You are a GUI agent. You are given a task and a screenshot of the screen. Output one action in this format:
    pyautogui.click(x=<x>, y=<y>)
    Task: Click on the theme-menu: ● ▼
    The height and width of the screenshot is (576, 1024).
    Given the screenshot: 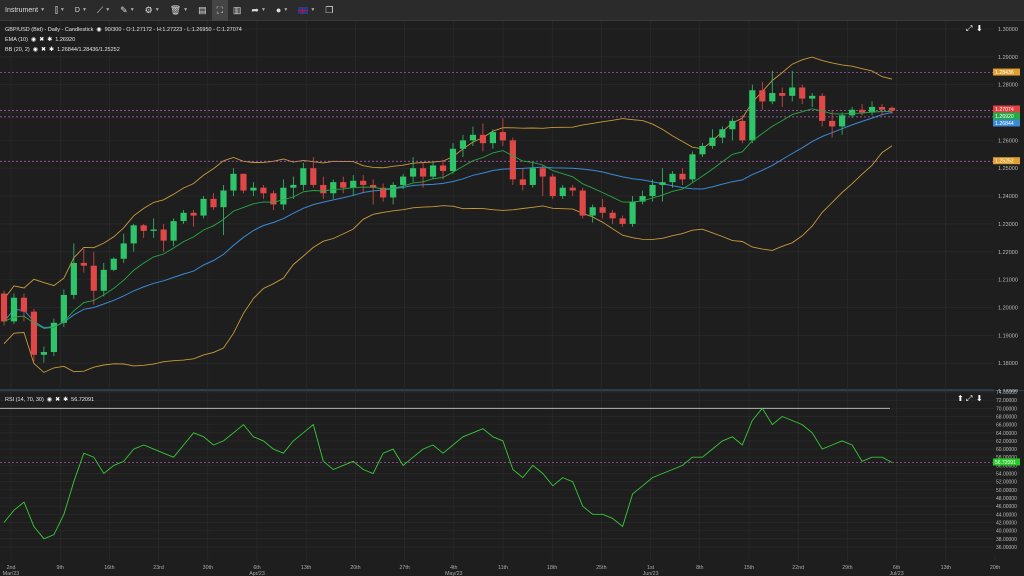 What is the action you would take?
    pyautogui.click(x=282, y=10)
    